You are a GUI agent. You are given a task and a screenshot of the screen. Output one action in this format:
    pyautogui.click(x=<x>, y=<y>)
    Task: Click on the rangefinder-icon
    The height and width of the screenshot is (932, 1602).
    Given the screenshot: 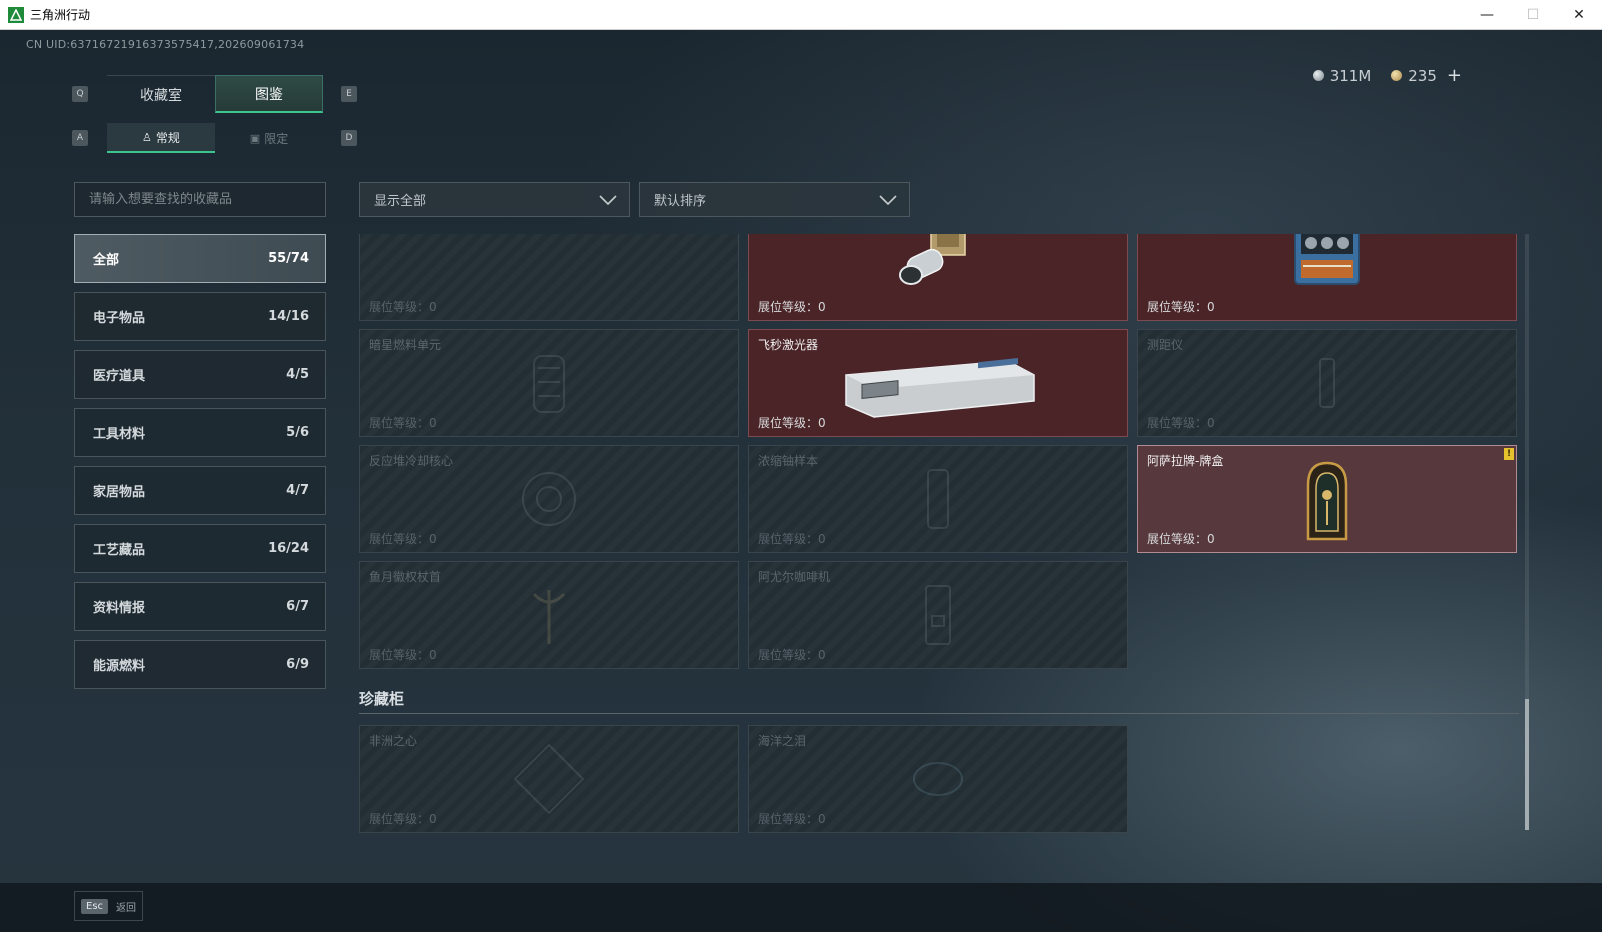 What is the action you would take?
    pyautogui.click(x=1327, y=383)
    